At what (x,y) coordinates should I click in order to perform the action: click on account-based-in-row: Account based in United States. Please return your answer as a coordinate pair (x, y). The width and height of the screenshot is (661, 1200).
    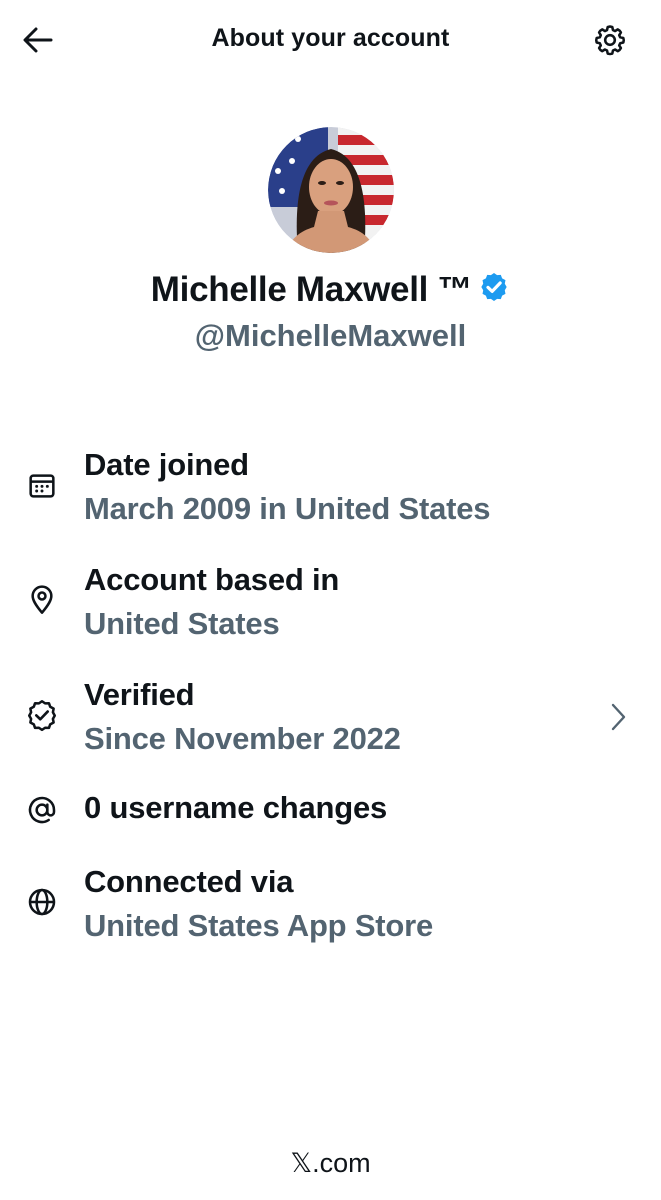
    Looking at the image, I should click on (330, 602).